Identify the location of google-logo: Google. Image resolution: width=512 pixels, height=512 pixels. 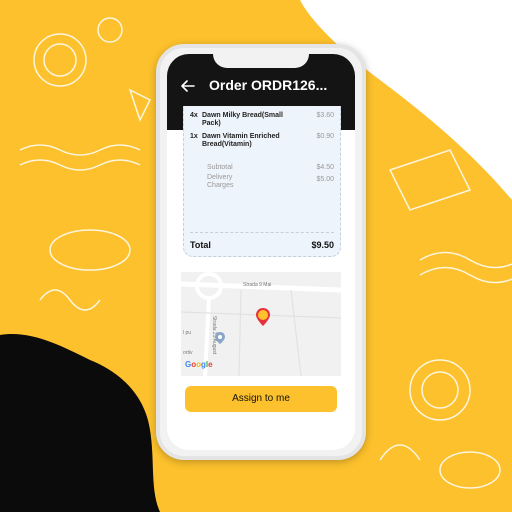
(199, 364).